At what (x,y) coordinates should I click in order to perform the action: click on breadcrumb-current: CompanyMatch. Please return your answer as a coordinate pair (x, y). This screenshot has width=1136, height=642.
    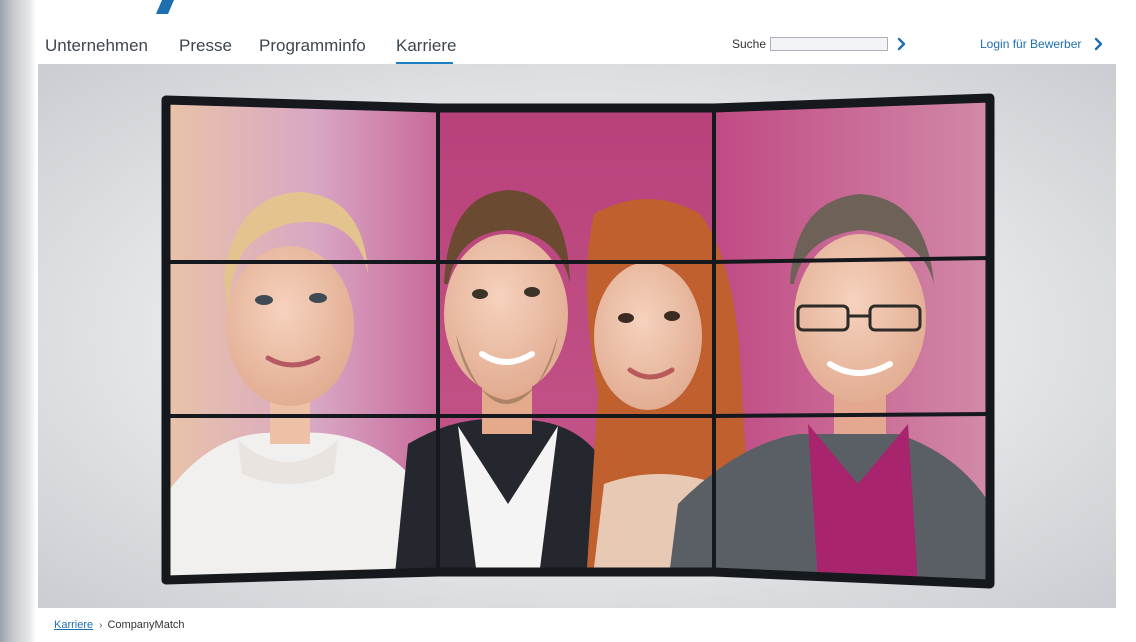
    Looking at the image, I should click on (146, 625).